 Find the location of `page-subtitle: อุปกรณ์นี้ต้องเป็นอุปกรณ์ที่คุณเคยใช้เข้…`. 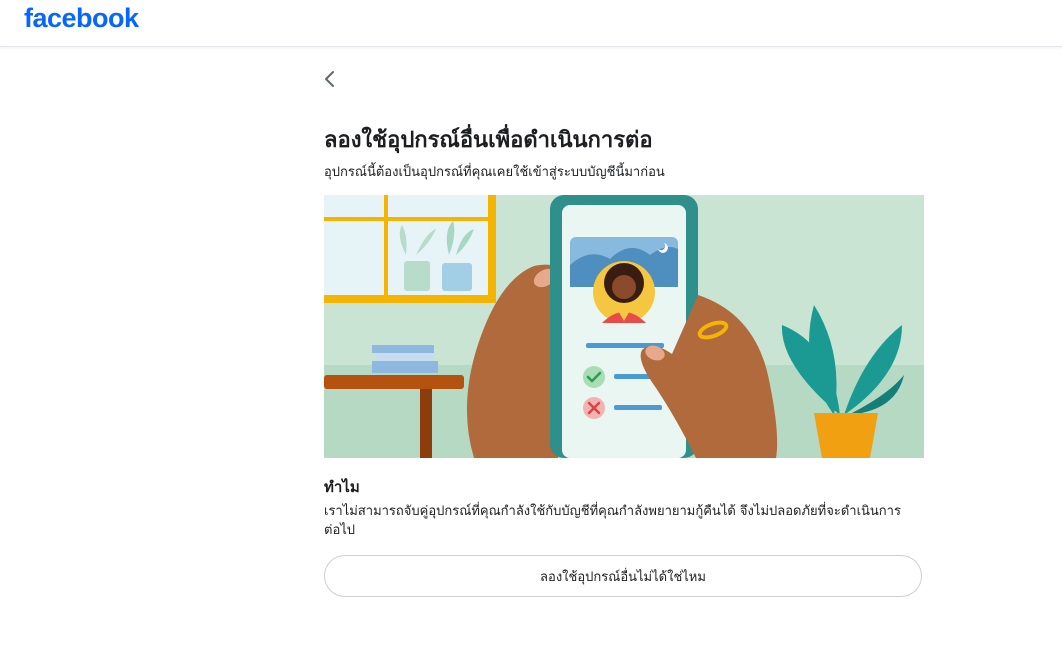

page-subtitle: อุปกรณ์นี้ต้องเป็นอุปกรณ์ที่คุณเคยใช้เข้… is located at coordinates (494, 172).